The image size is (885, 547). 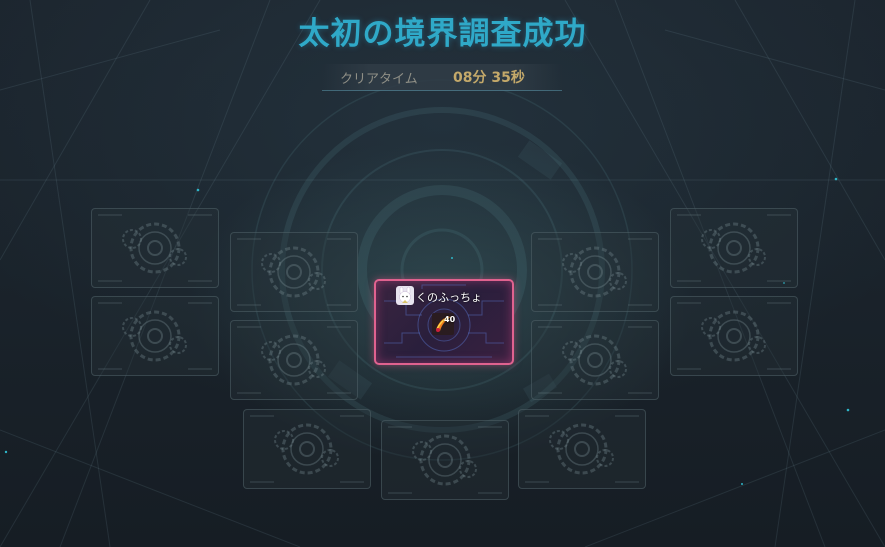 What do you see at coordinates (449, 297) in the screenshot?
I see `player-name: くのふっちょ` at bounding box center [449, 297].